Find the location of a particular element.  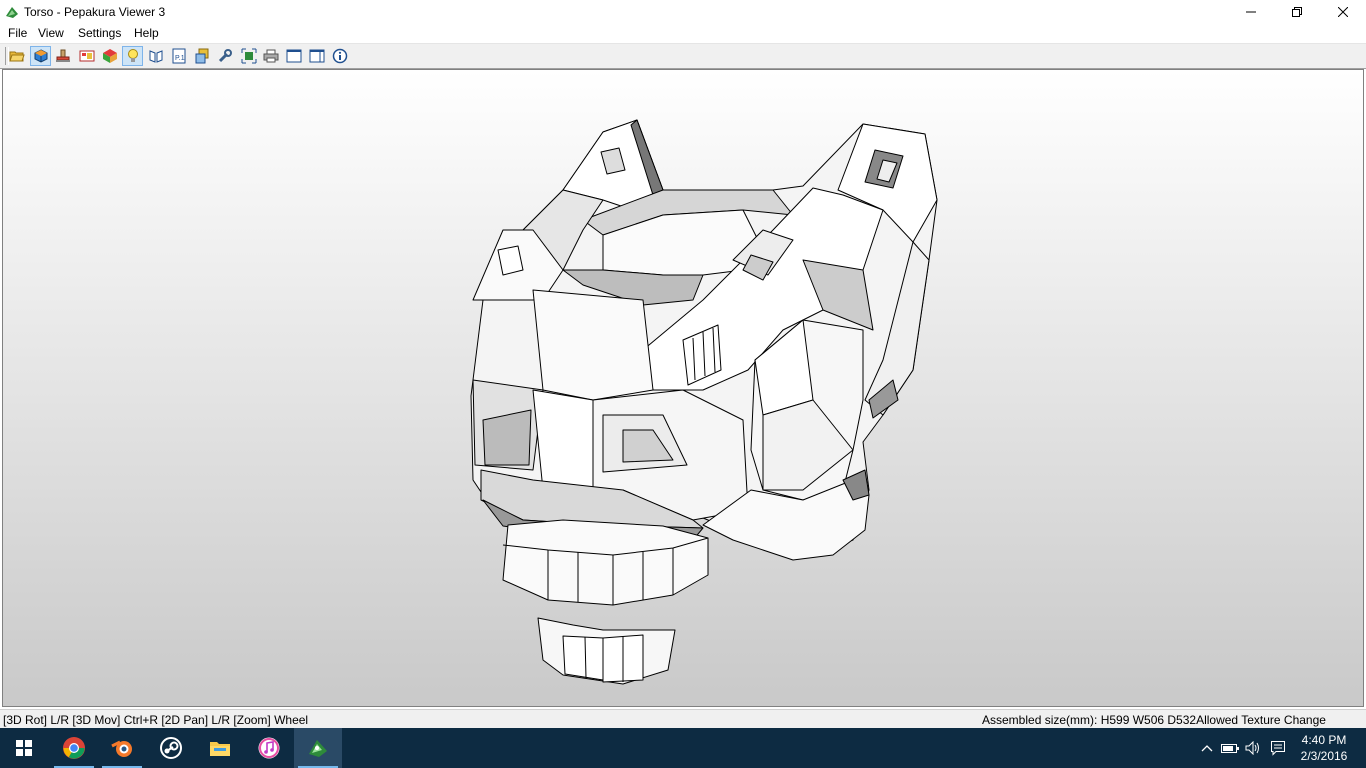

3d-view-button is located at coordinates (40, 56).